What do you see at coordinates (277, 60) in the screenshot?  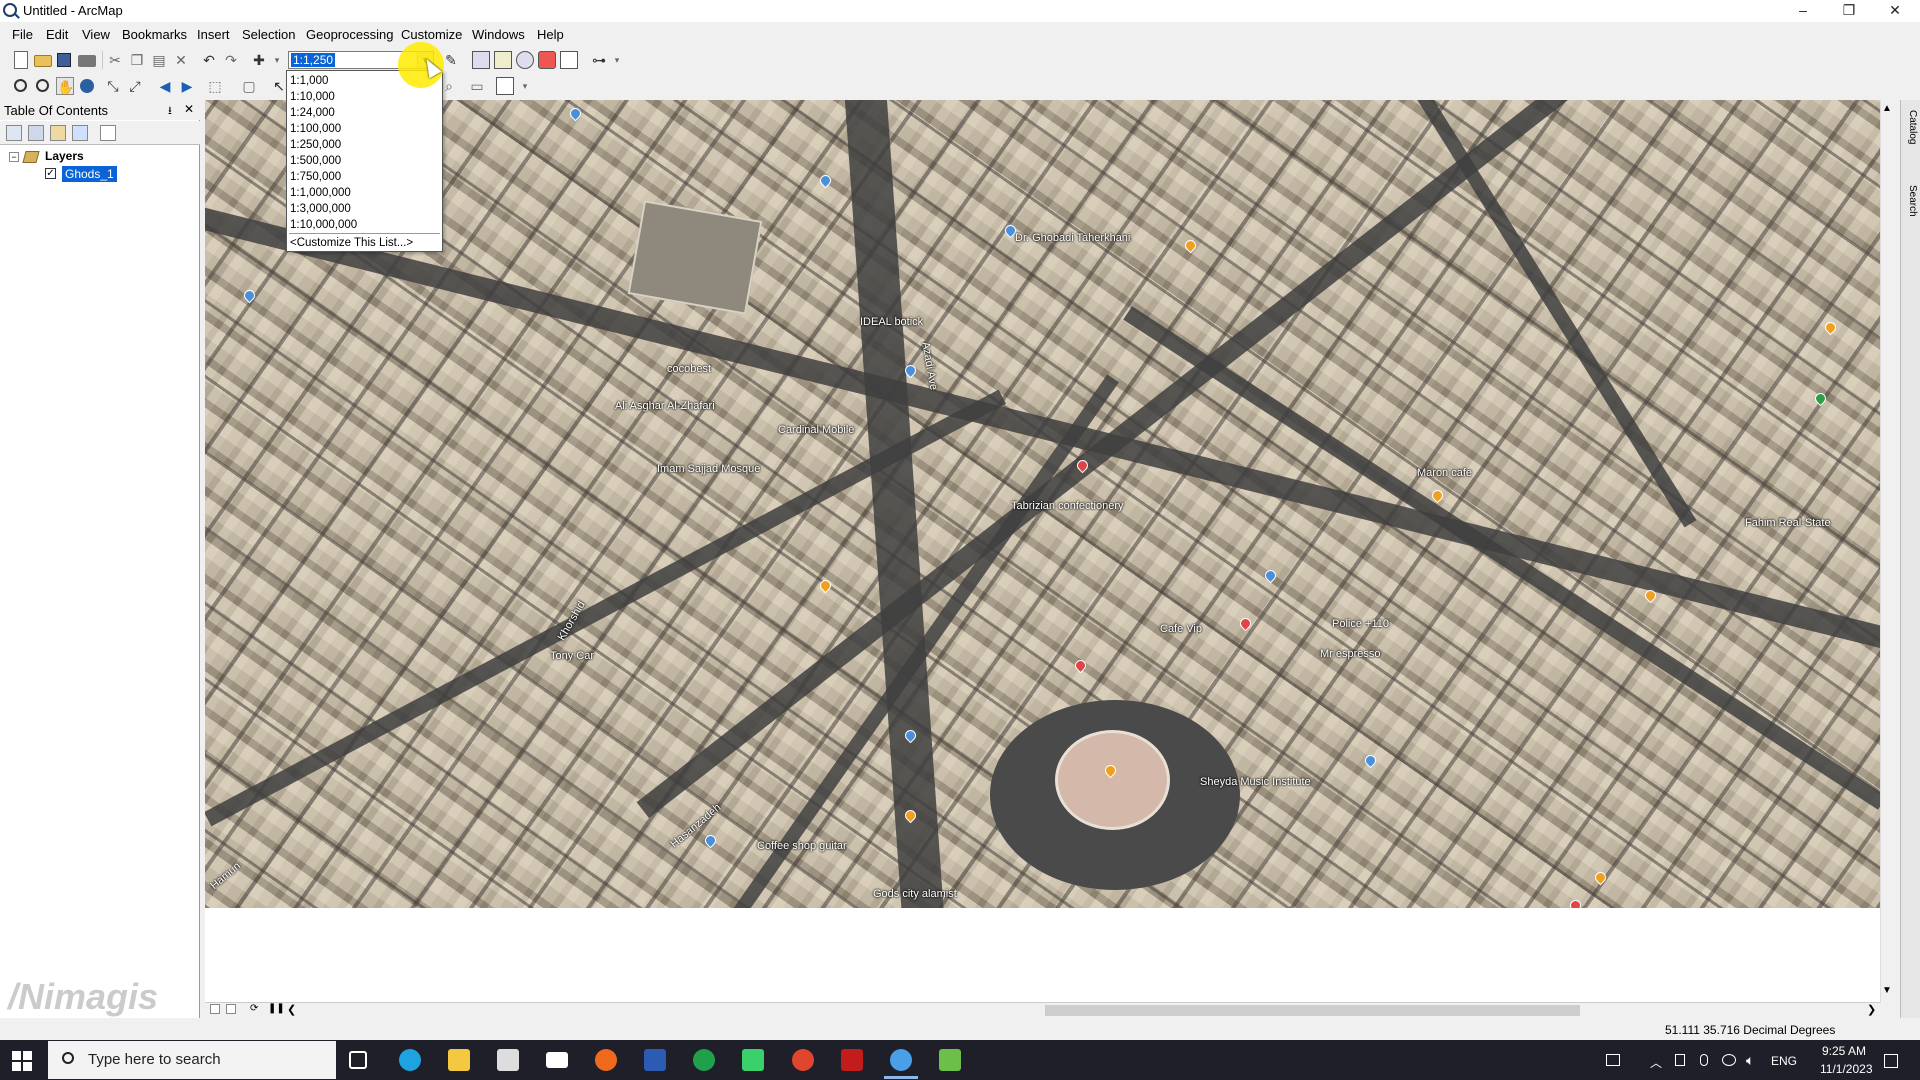 I see `add-data-dropdown-icon: ▾` at bounding box center [277, 60].